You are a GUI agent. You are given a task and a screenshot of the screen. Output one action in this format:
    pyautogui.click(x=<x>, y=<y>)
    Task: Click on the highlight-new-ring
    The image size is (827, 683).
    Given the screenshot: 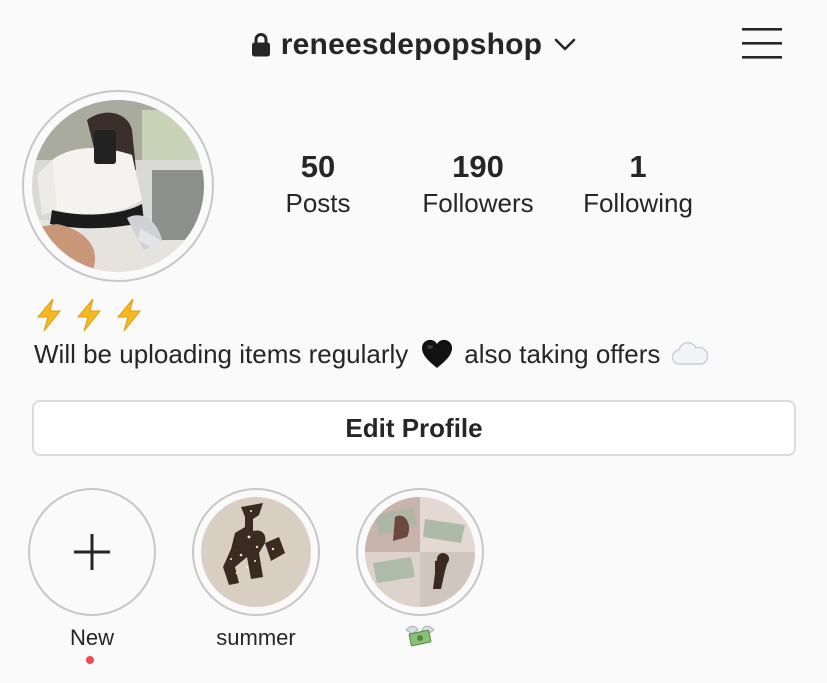 What is the action you would take?
    pyautogui.click(x=92, y=552)
    